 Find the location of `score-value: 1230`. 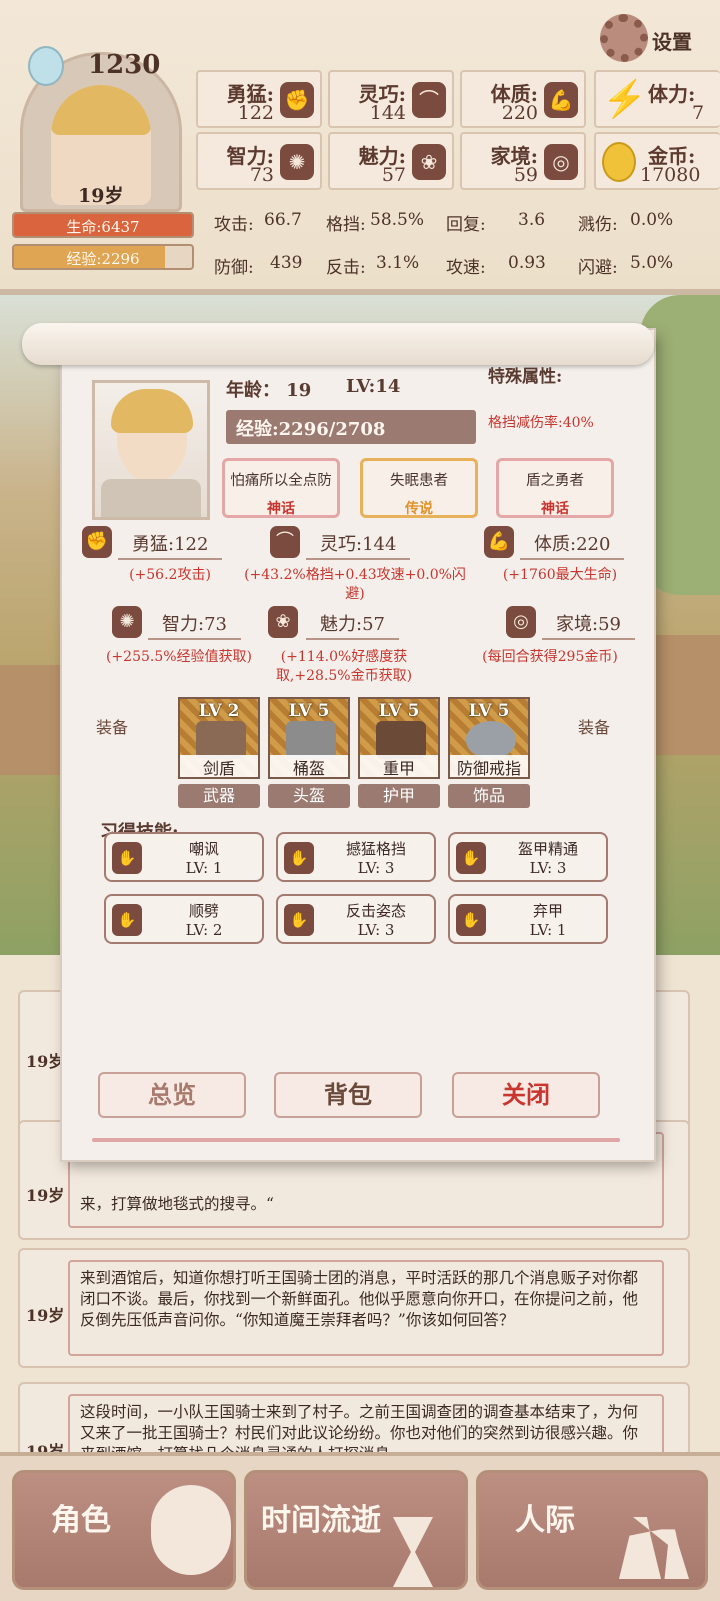

score-value: 1230 is located at coordinates (124, 65).